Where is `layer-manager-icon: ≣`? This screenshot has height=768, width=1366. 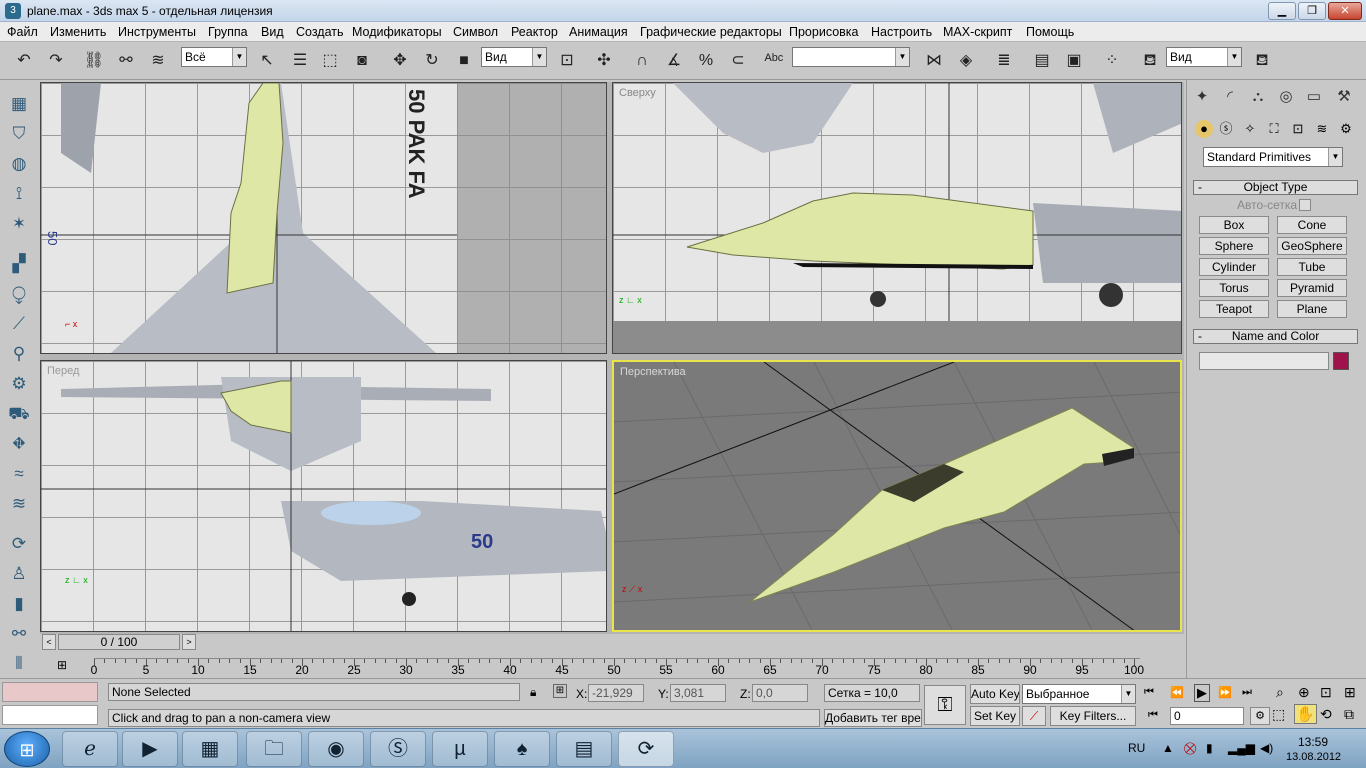 layer-manager-icon: ≣ is located at coordinates (1004, 61).